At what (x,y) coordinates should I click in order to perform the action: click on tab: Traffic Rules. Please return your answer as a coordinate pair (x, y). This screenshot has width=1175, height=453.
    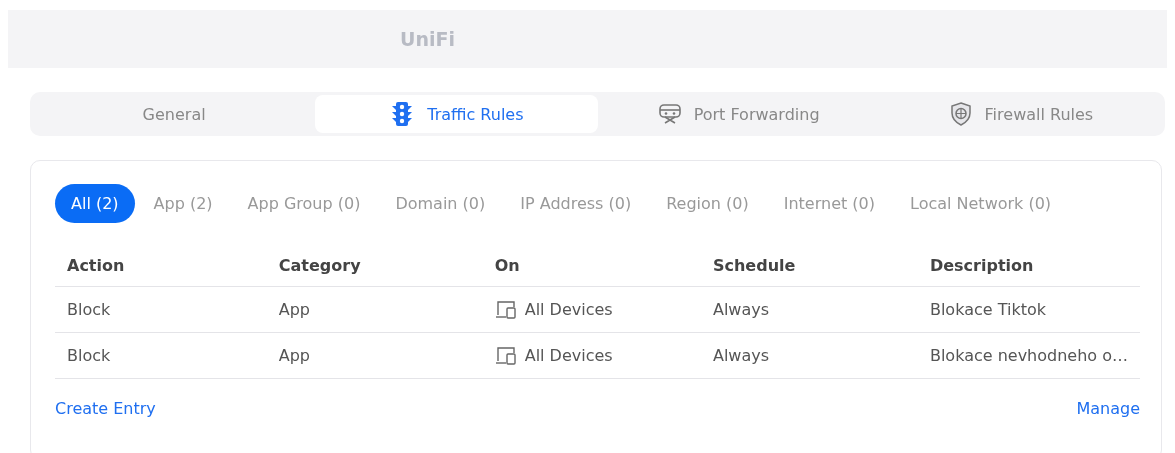
    Looking at the image, I should click on (456, 114).